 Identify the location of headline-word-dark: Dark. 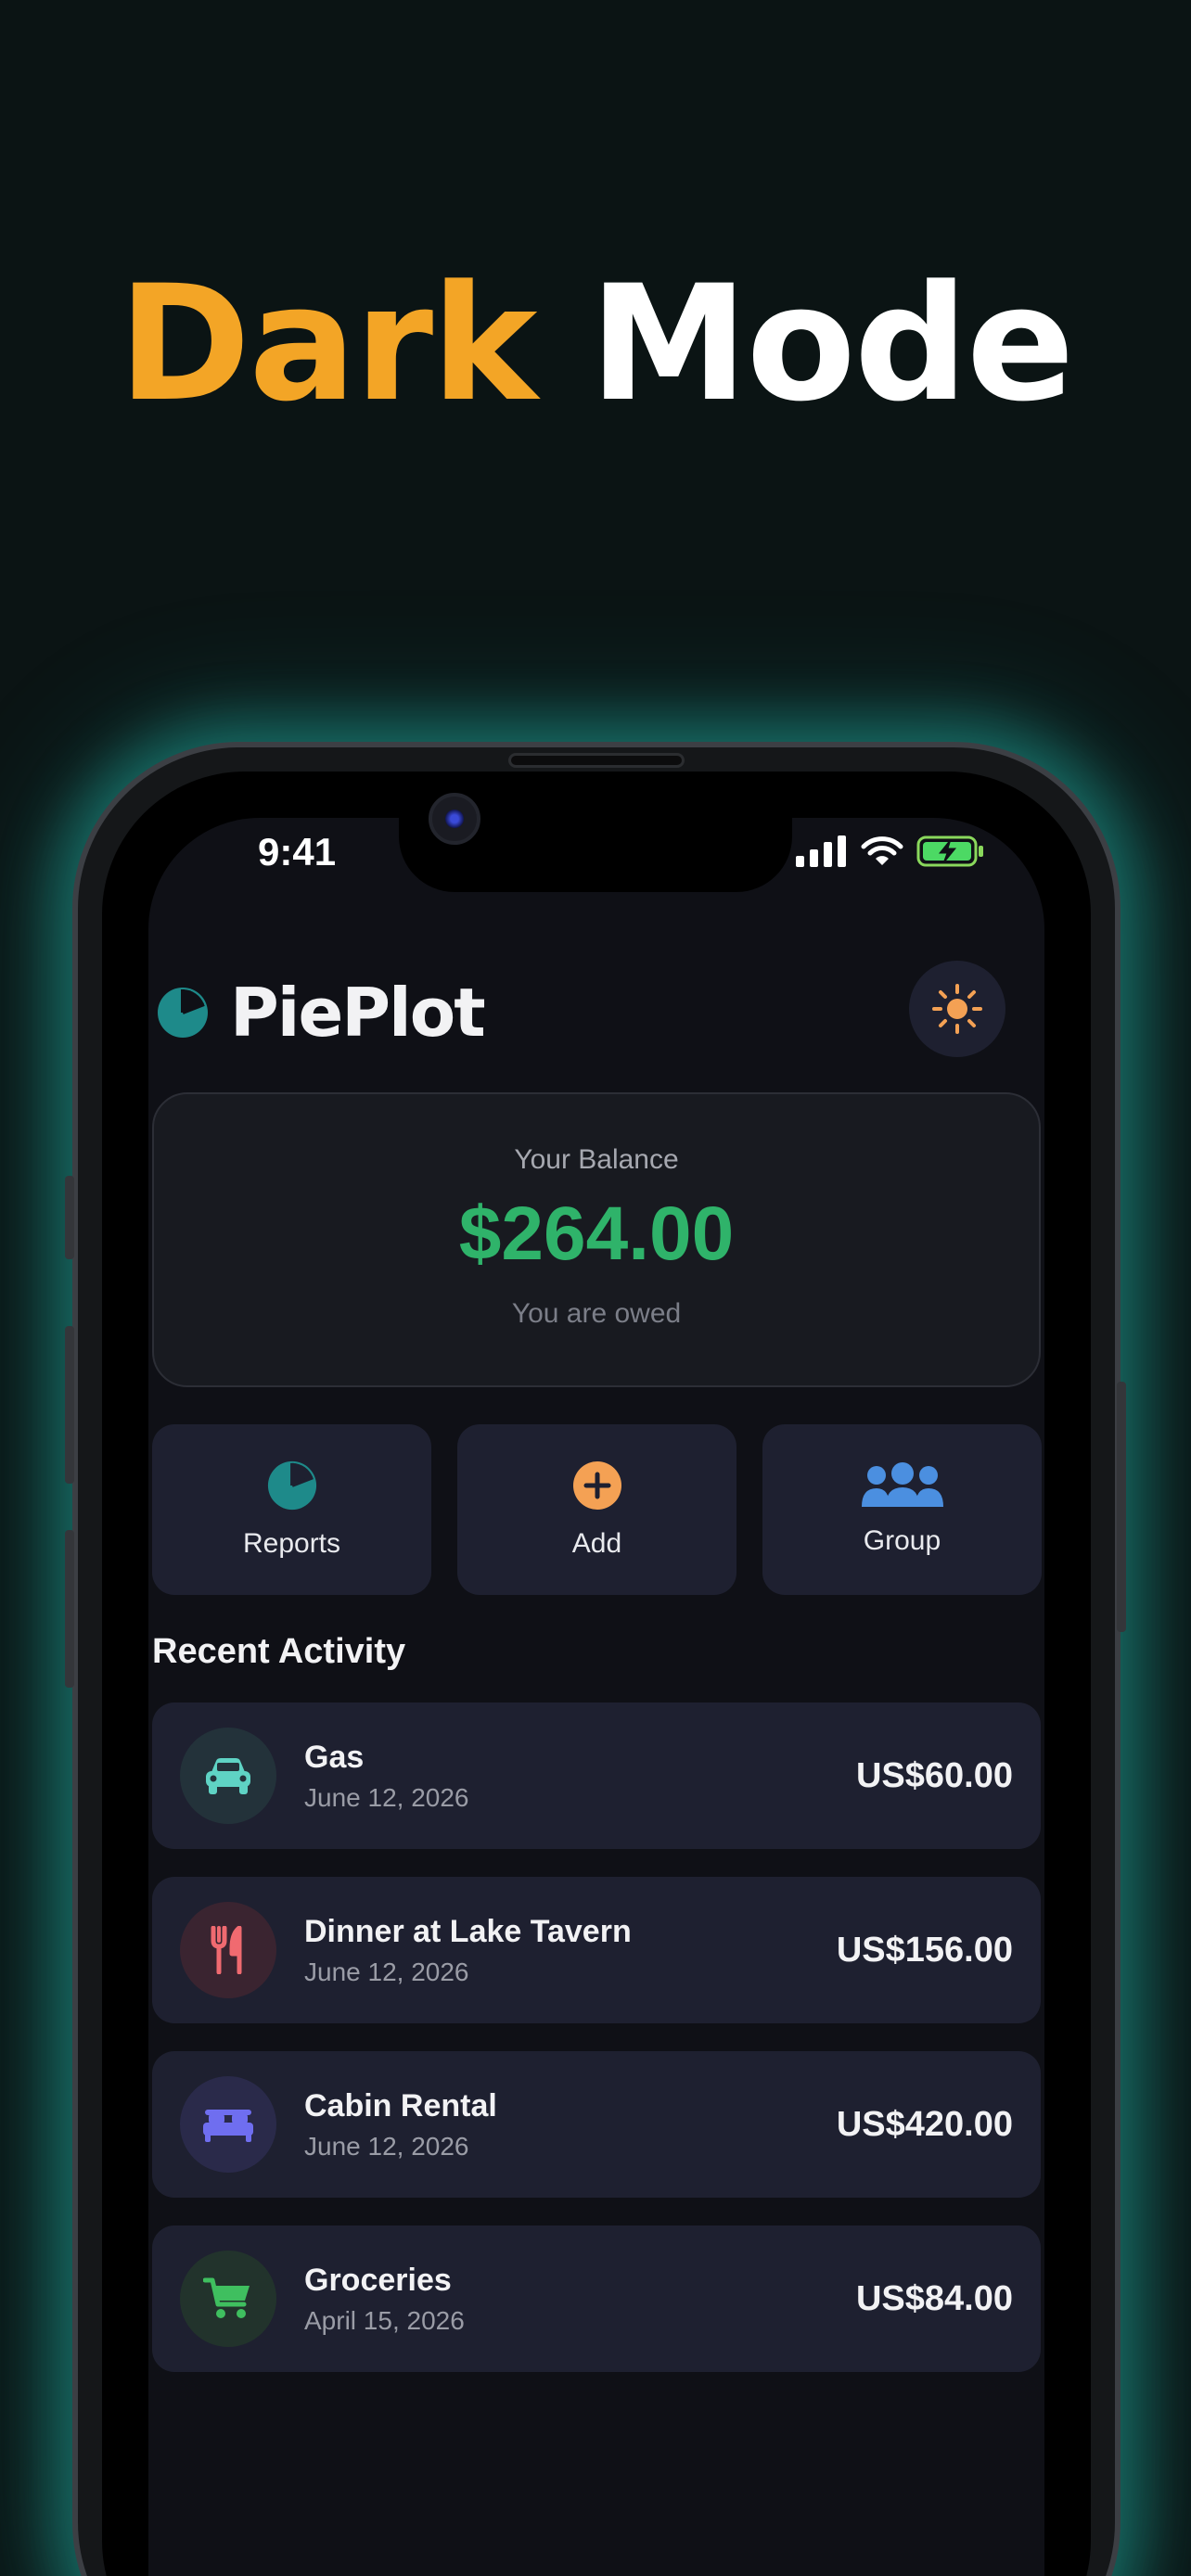
(327, 343).